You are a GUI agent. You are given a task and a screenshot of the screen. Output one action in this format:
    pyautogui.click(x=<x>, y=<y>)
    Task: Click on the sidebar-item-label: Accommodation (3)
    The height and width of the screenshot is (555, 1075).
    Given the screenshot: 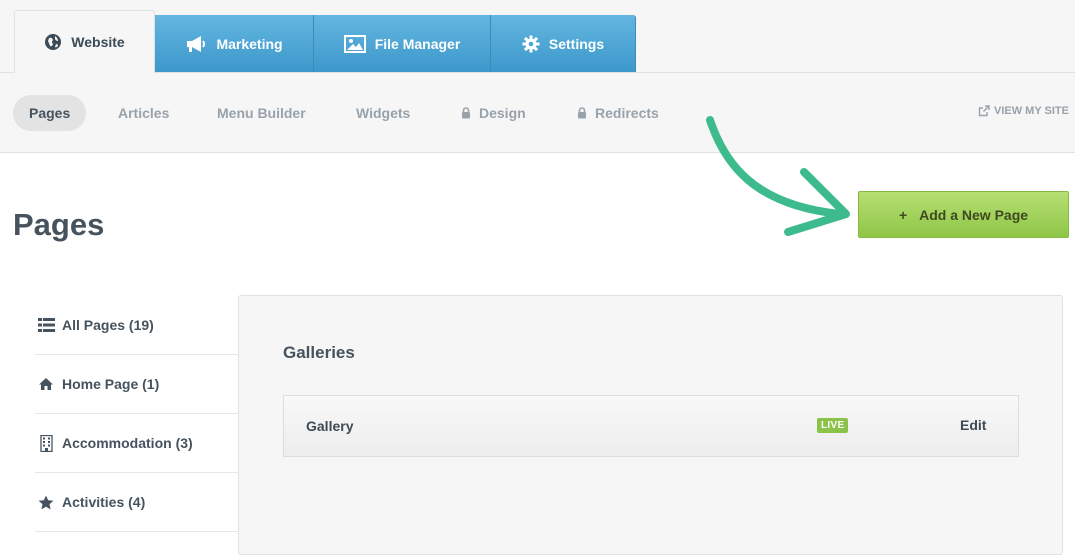 What is the action you would take?
    pyautogui.click(x=127, y=443)
    